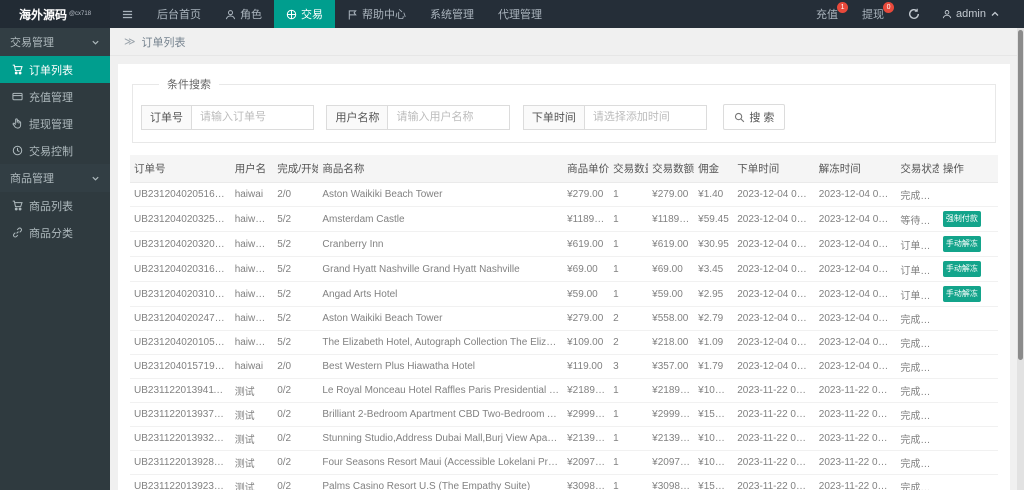  Describe the element at coordinates (166, 117) in the screenshot. I see `order-no-label: 订单号` at that location.